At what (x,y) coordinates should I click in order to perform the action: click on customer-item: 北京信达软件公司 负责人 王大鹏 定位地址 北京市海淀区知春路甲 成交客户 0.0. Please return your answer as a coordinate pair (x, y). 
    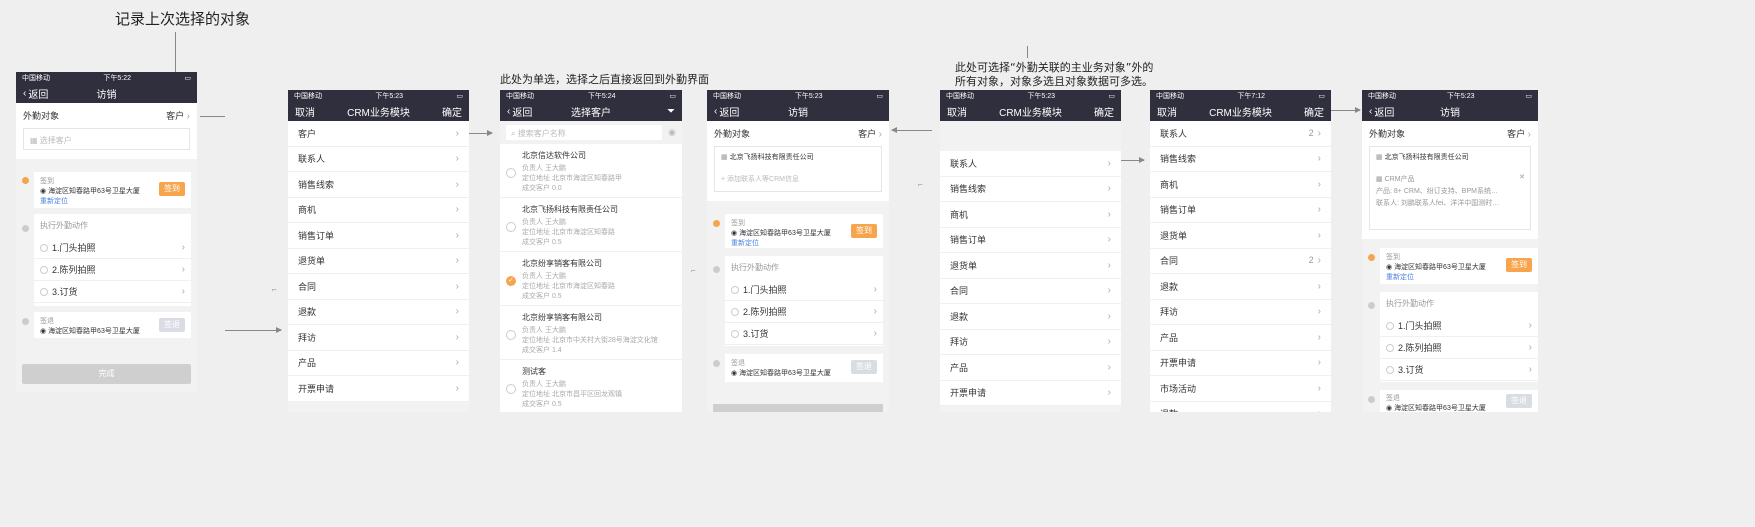
    Looking at the image, I should click on (591, 171).